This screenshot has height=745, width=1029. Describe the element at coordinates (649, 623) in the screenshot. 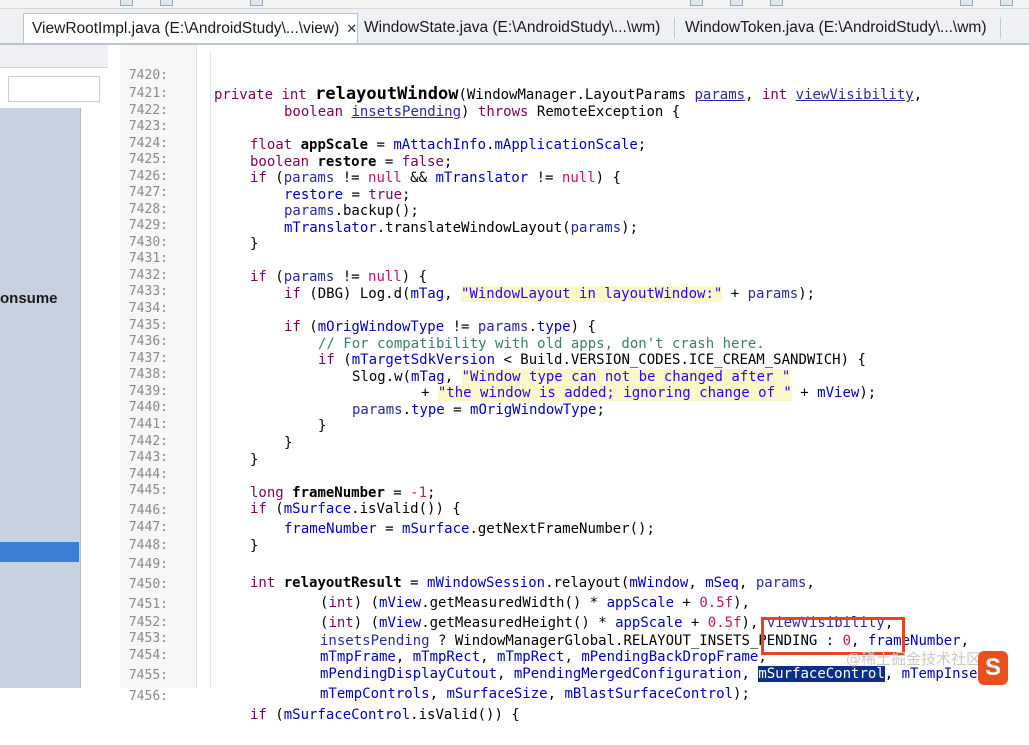

I see `variable: appScale` at that location.